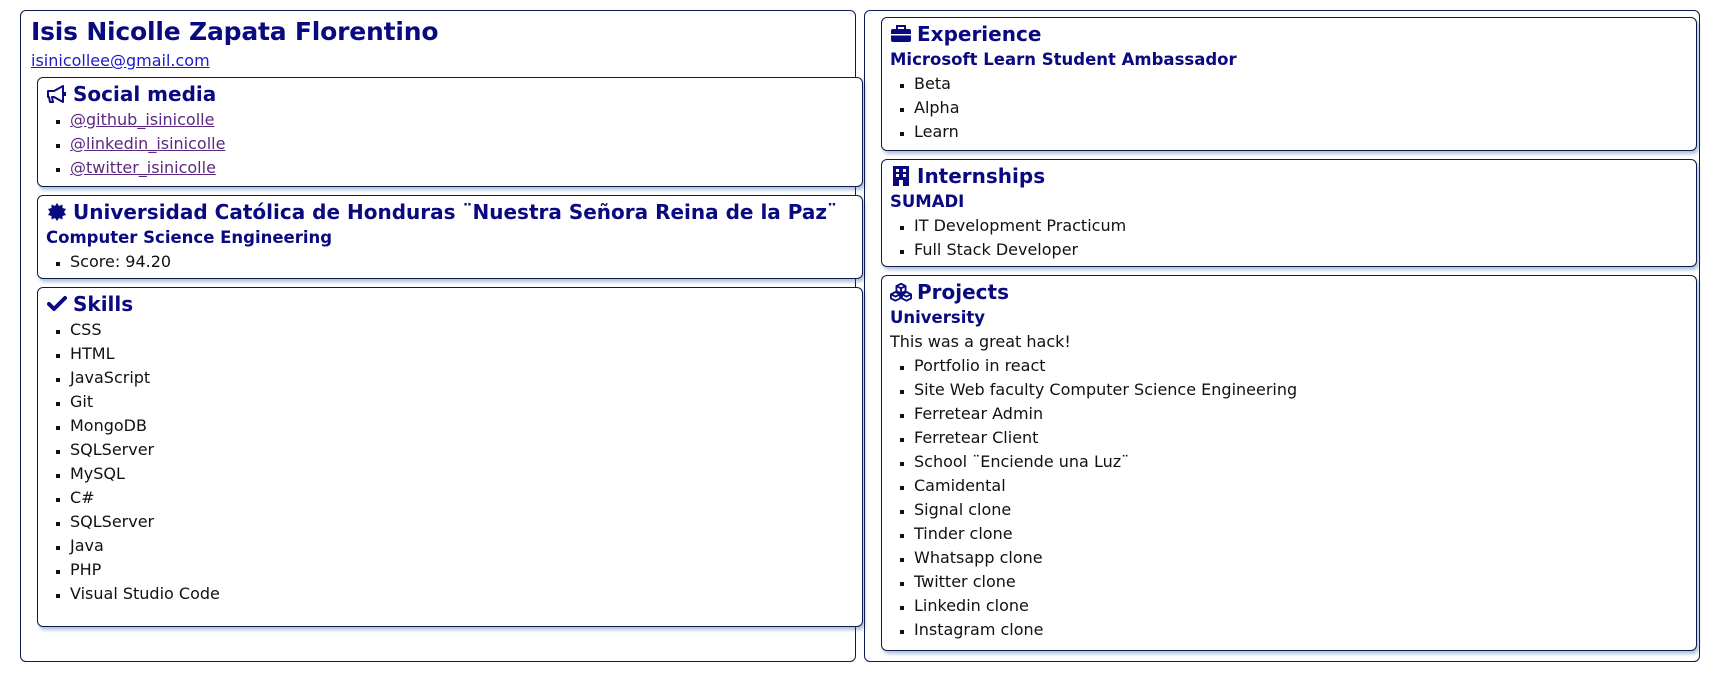 The image size is (1711, 675). Describe the element at coordinates (980, 341) in the screenshot. I see `projects-description: This was a great hack!` at that location.